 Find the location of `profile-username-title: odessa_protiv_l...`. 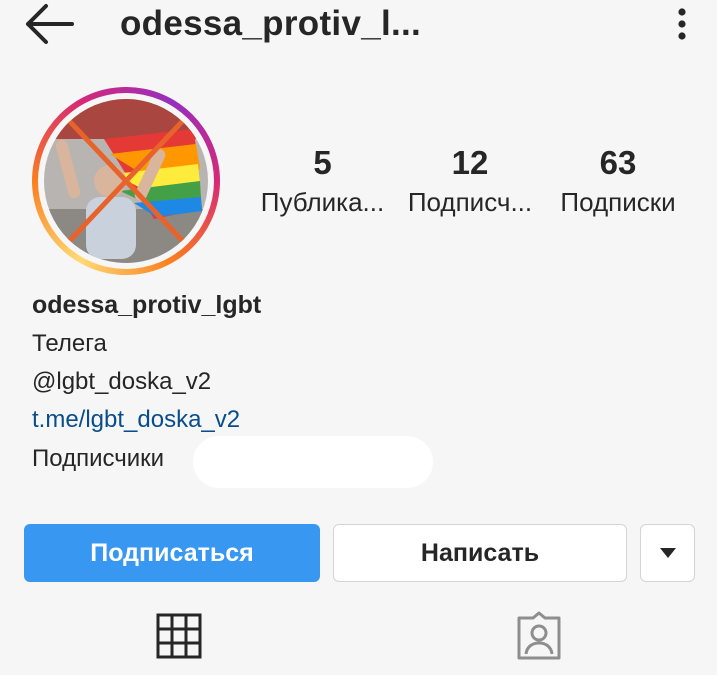

profile-username-title: odessa_protiv_l... is located at coordinates (271, 23).